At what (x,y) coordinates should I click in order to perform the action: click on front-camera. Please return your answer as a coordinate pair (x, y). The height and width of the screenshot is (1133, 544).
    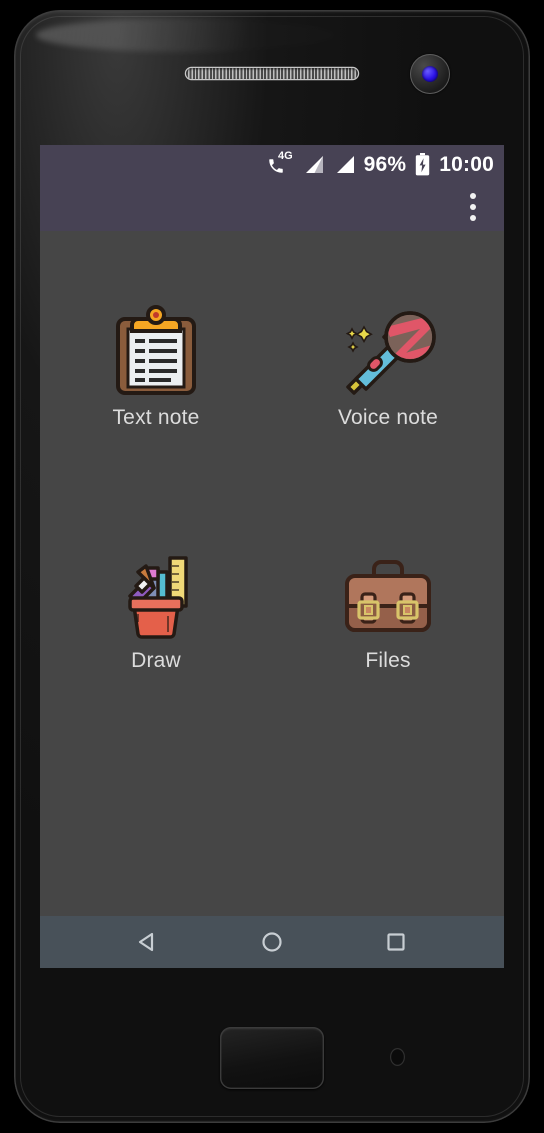
    Looking at the image, I should click on (430, 74).